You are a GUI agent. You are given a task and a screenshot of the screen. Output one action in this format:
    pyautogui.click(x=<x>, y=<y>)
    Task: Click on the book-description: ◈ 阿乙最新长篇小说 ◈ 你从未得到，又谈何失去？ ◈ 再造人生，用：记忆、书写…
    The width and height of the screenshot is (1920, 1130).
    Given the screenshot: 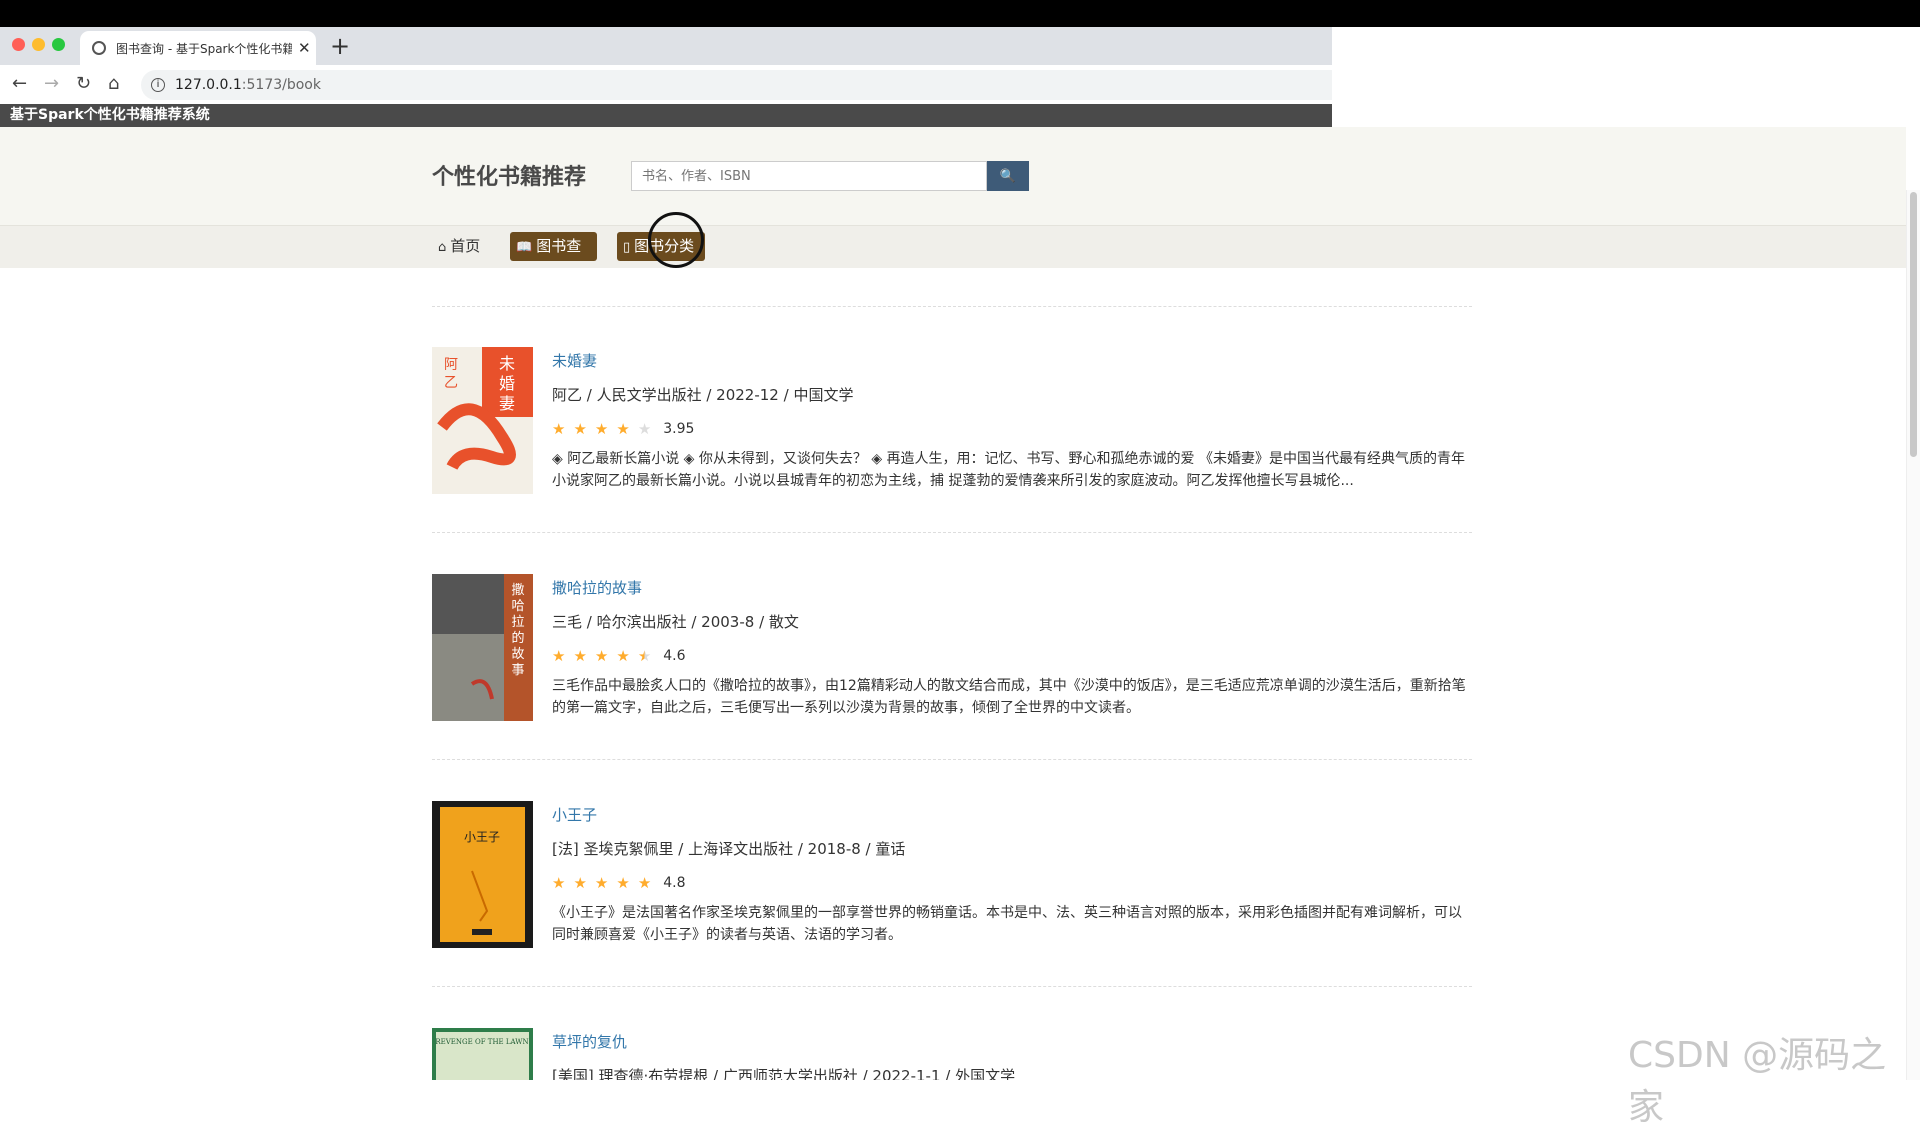 What is the action you would take?
    pyautogui.click(x=1008, y=470)
    